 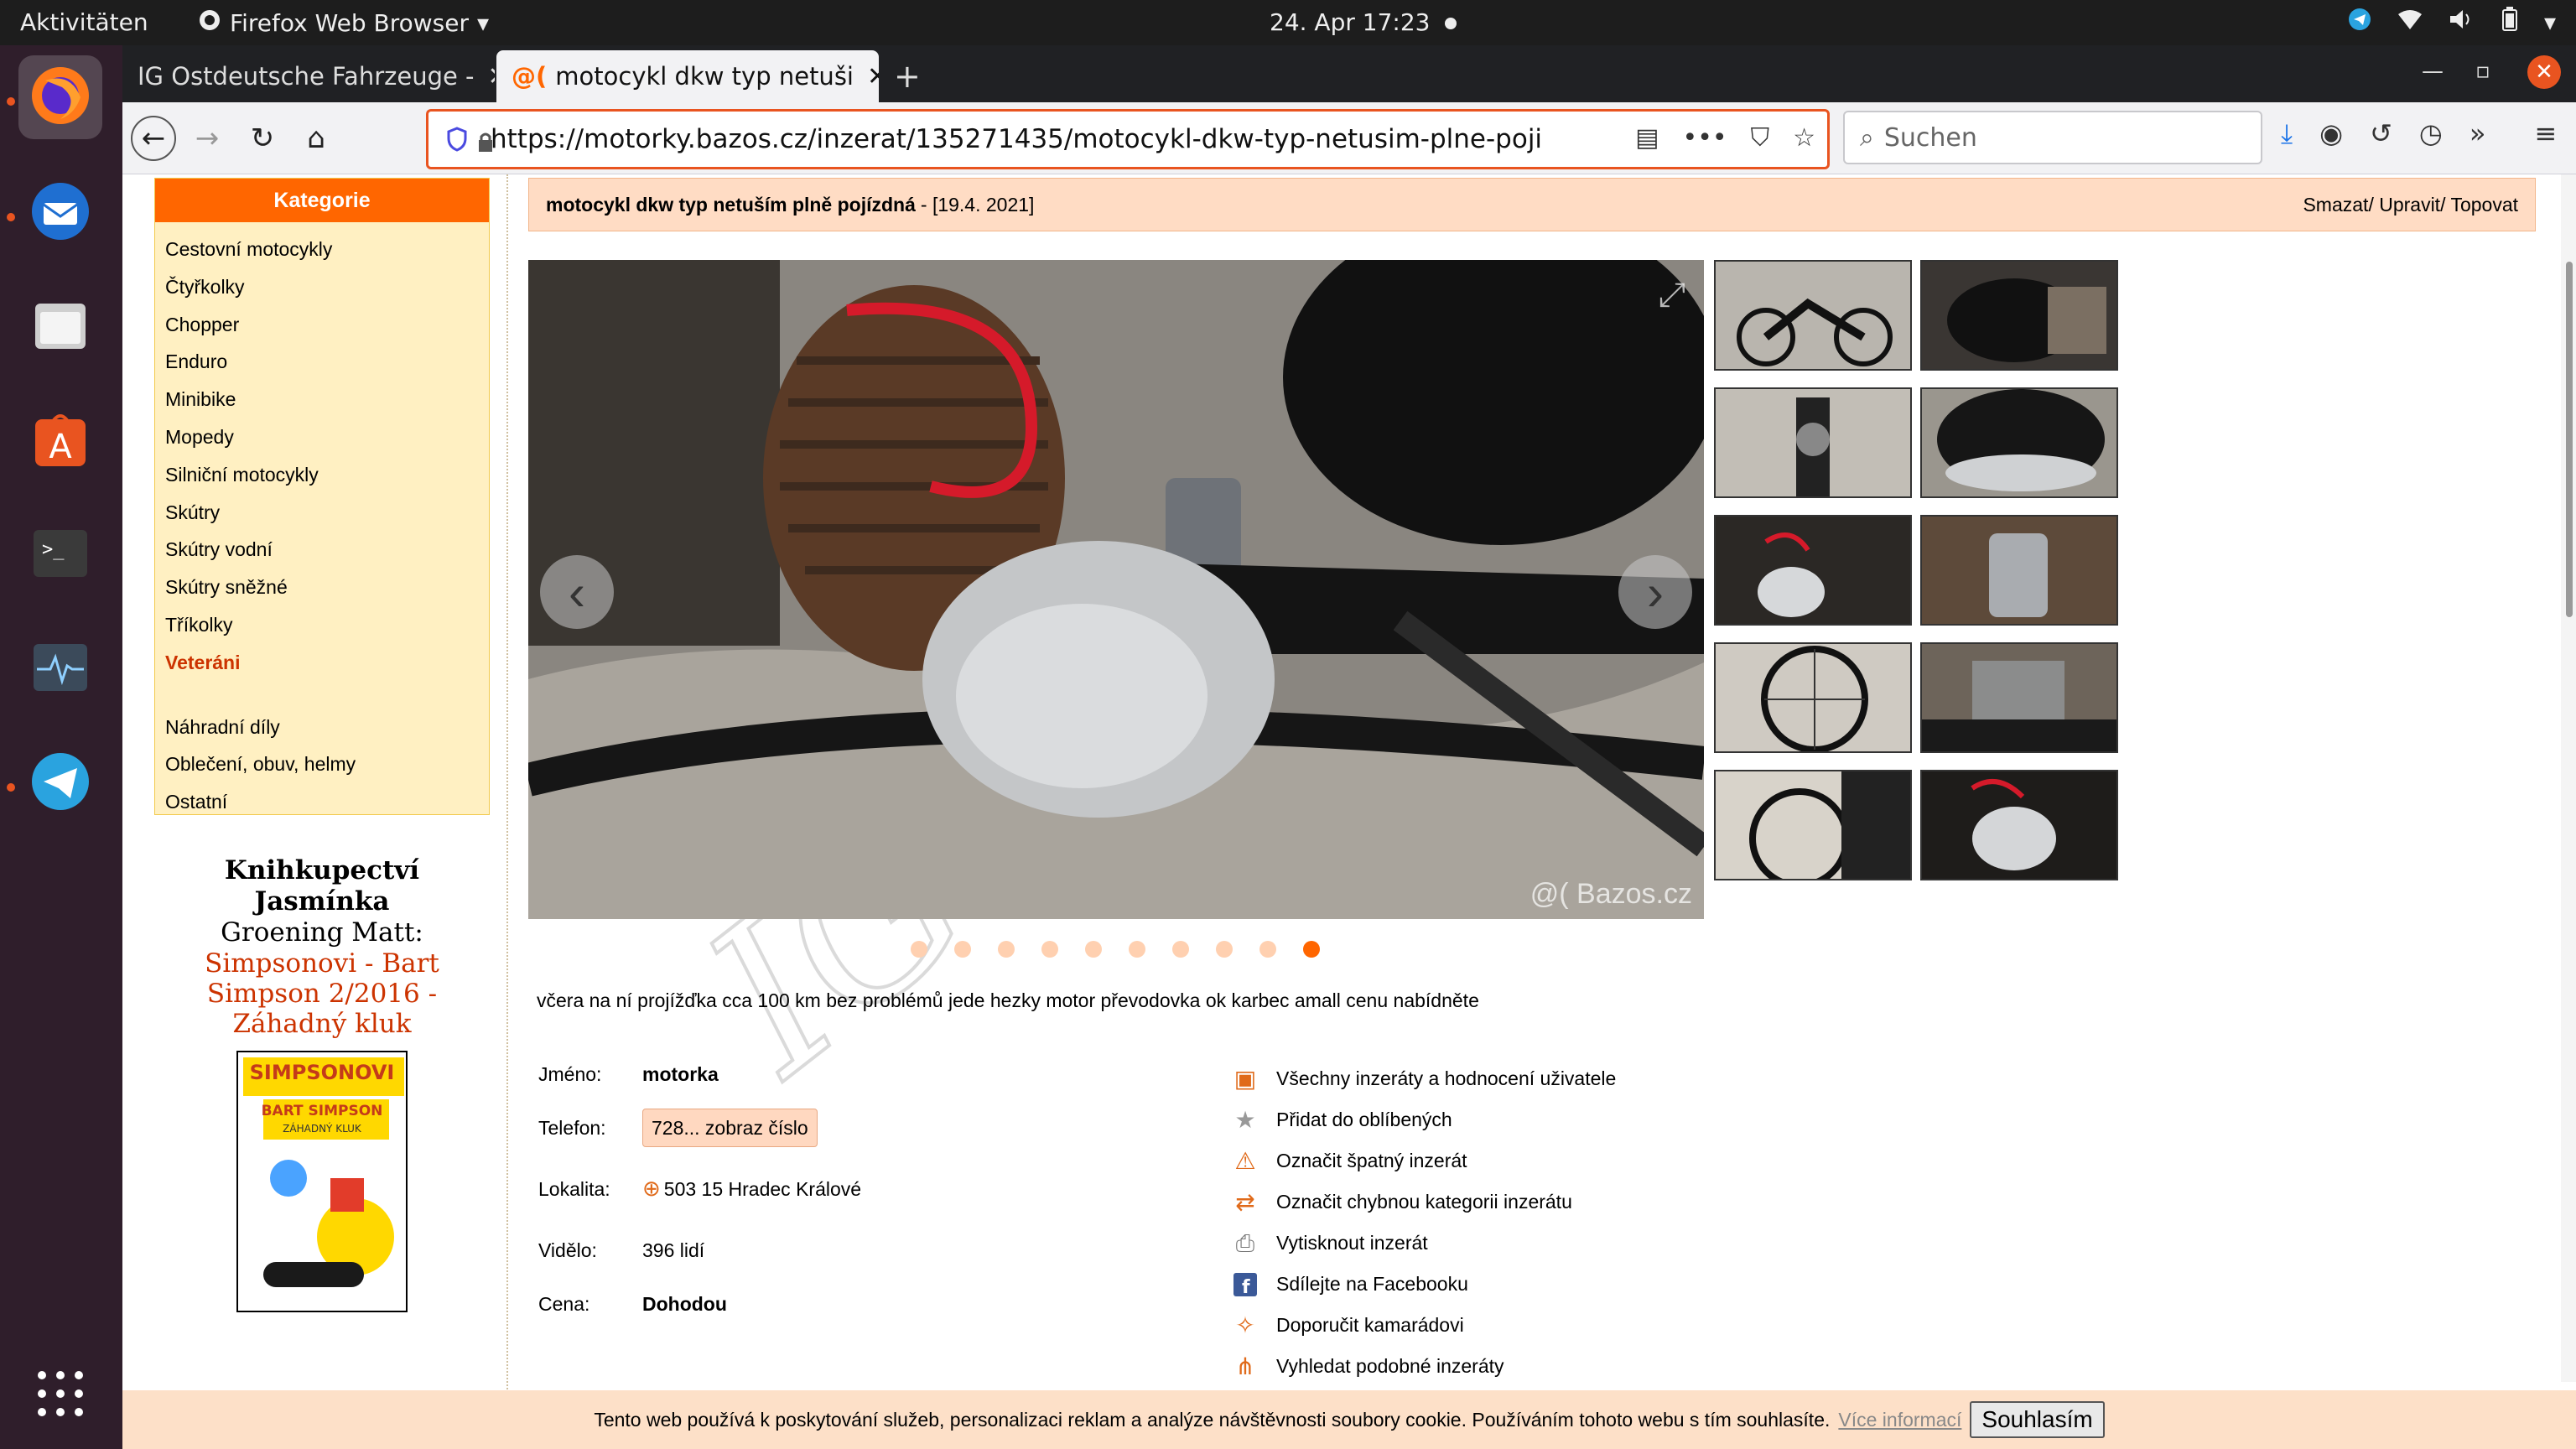 I want to click on page-scrollbar, so click(x=2568, y=778).